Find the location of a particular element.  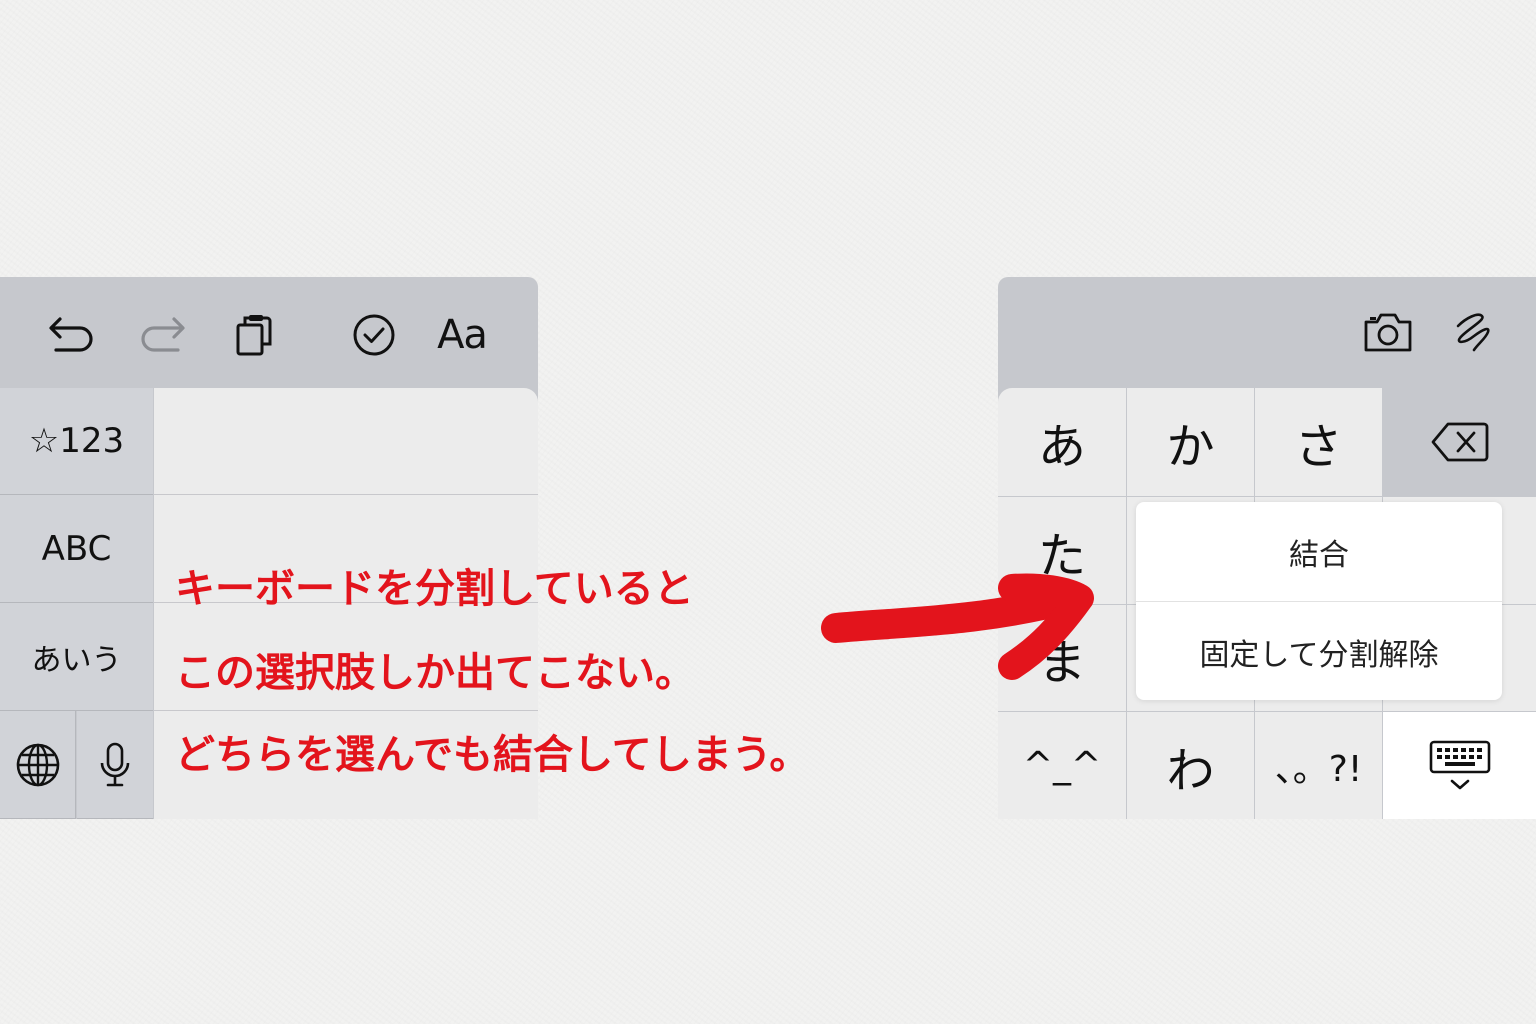

merge-option-label: 結合 is located at coordinates (1319, 555).